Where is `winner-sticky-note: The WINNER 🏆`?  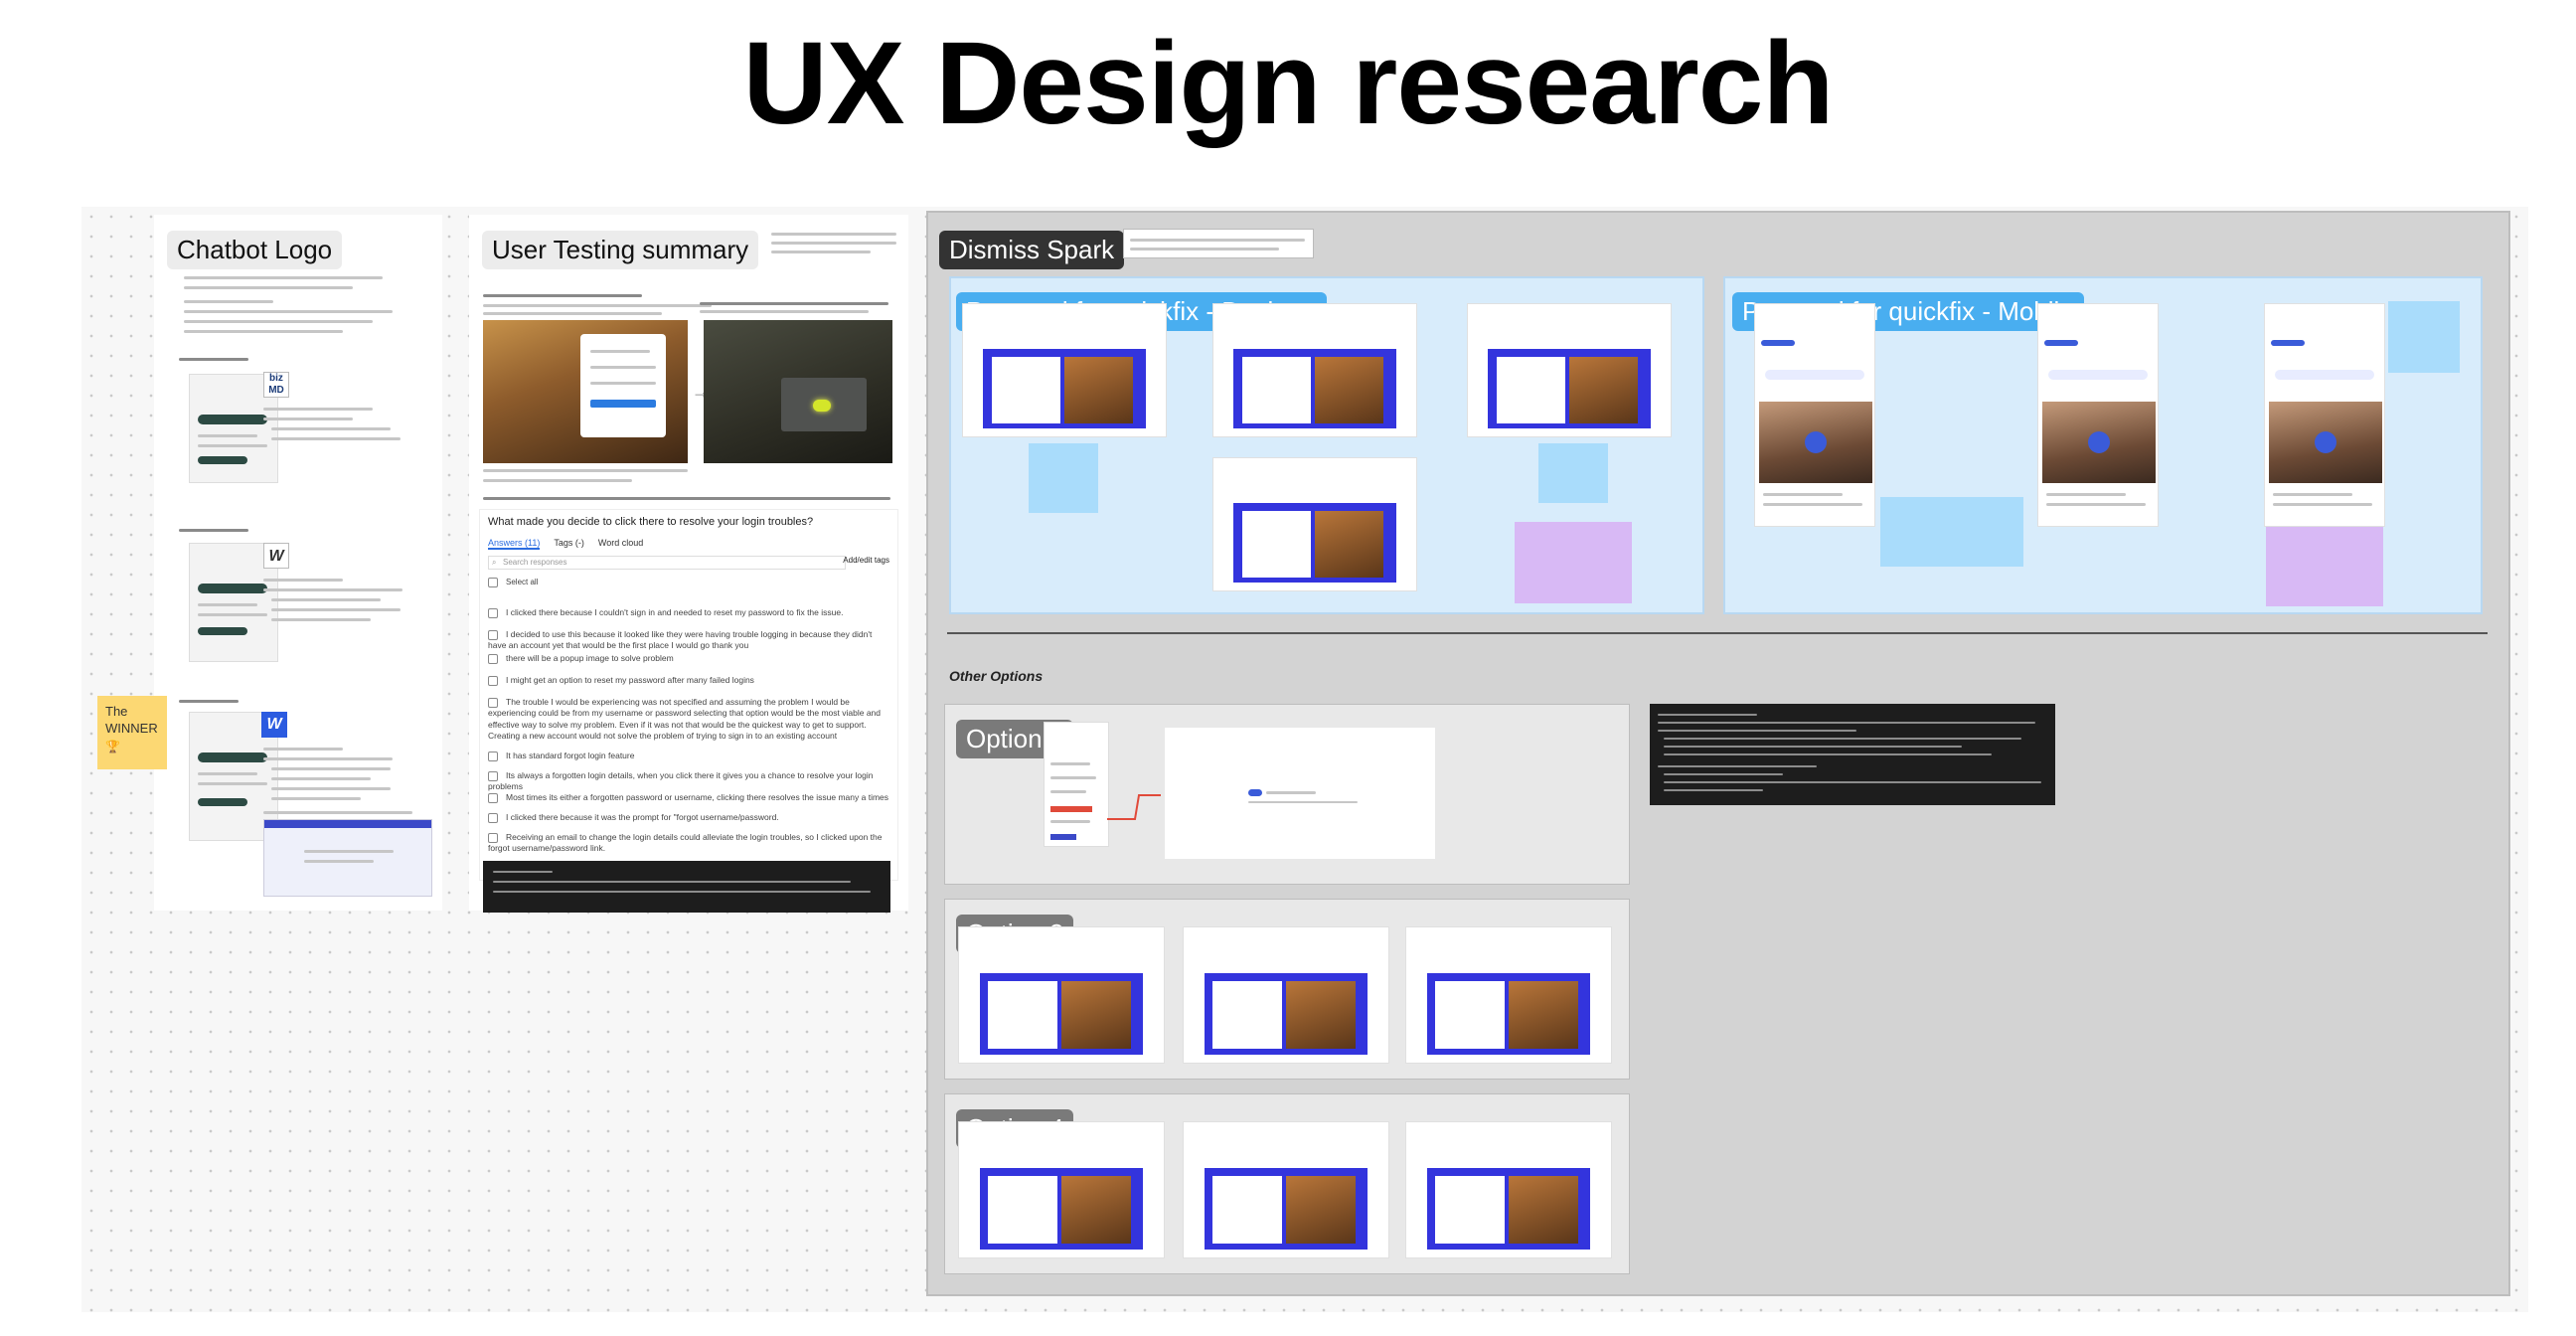 winner-sticky-note: The WINNER 🏆 is located at coordinates (132, 732).